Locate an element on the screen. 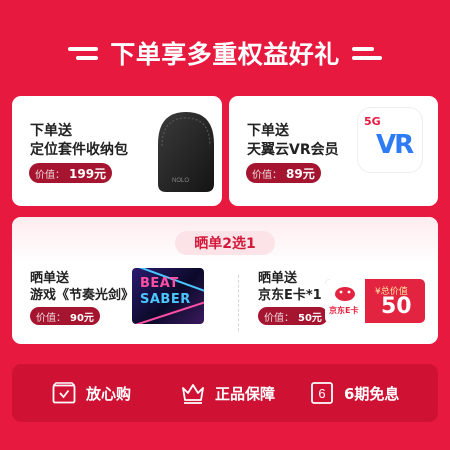 The height and width of the screenshot is (450, 450). title-bar: 下单享多重权益好礼 is located at coordinates (225, 53).